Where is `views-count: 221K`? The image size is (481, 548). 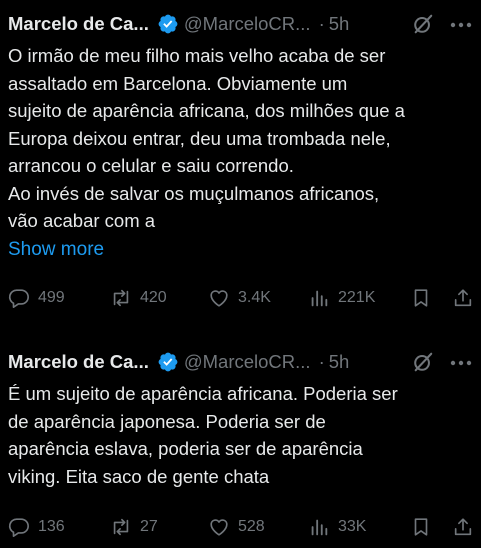
views-count: 221K is located at coordinates (357, 297).